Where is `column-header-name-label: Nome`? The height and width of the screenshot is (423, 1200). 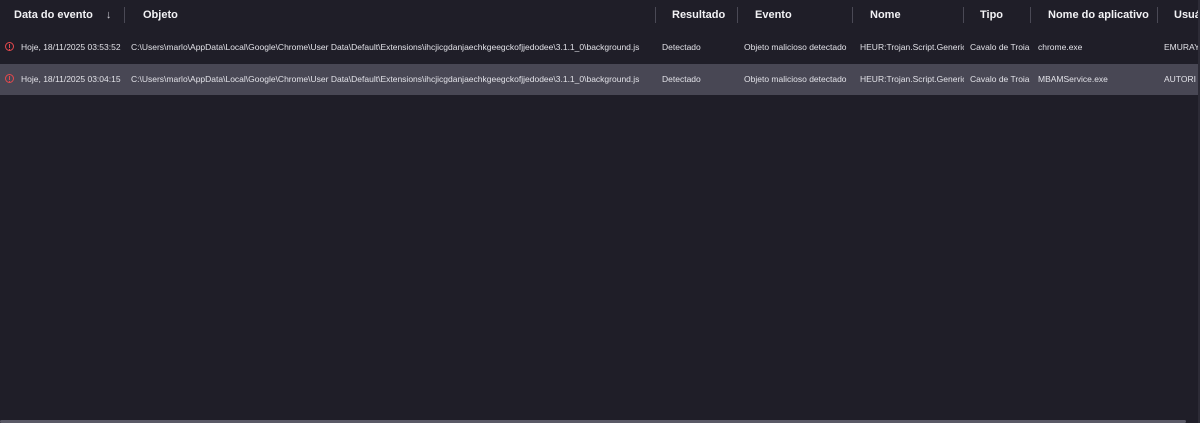 column-header-name-label: Nome is located at coordinates (885, 15).